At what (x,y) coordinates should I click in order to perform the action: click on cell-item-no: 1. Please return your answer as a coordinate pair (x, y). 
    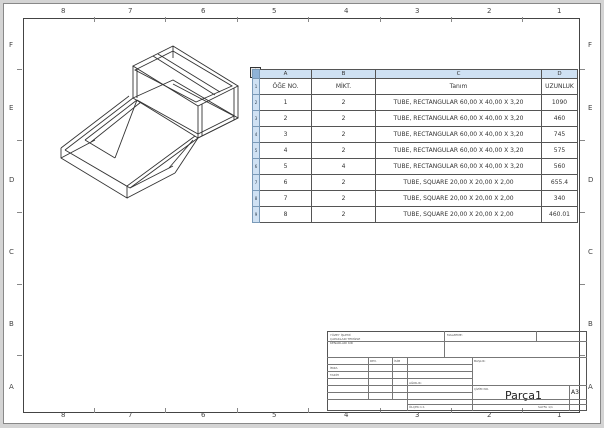
    Looking at the image, I should click on (285, 102).